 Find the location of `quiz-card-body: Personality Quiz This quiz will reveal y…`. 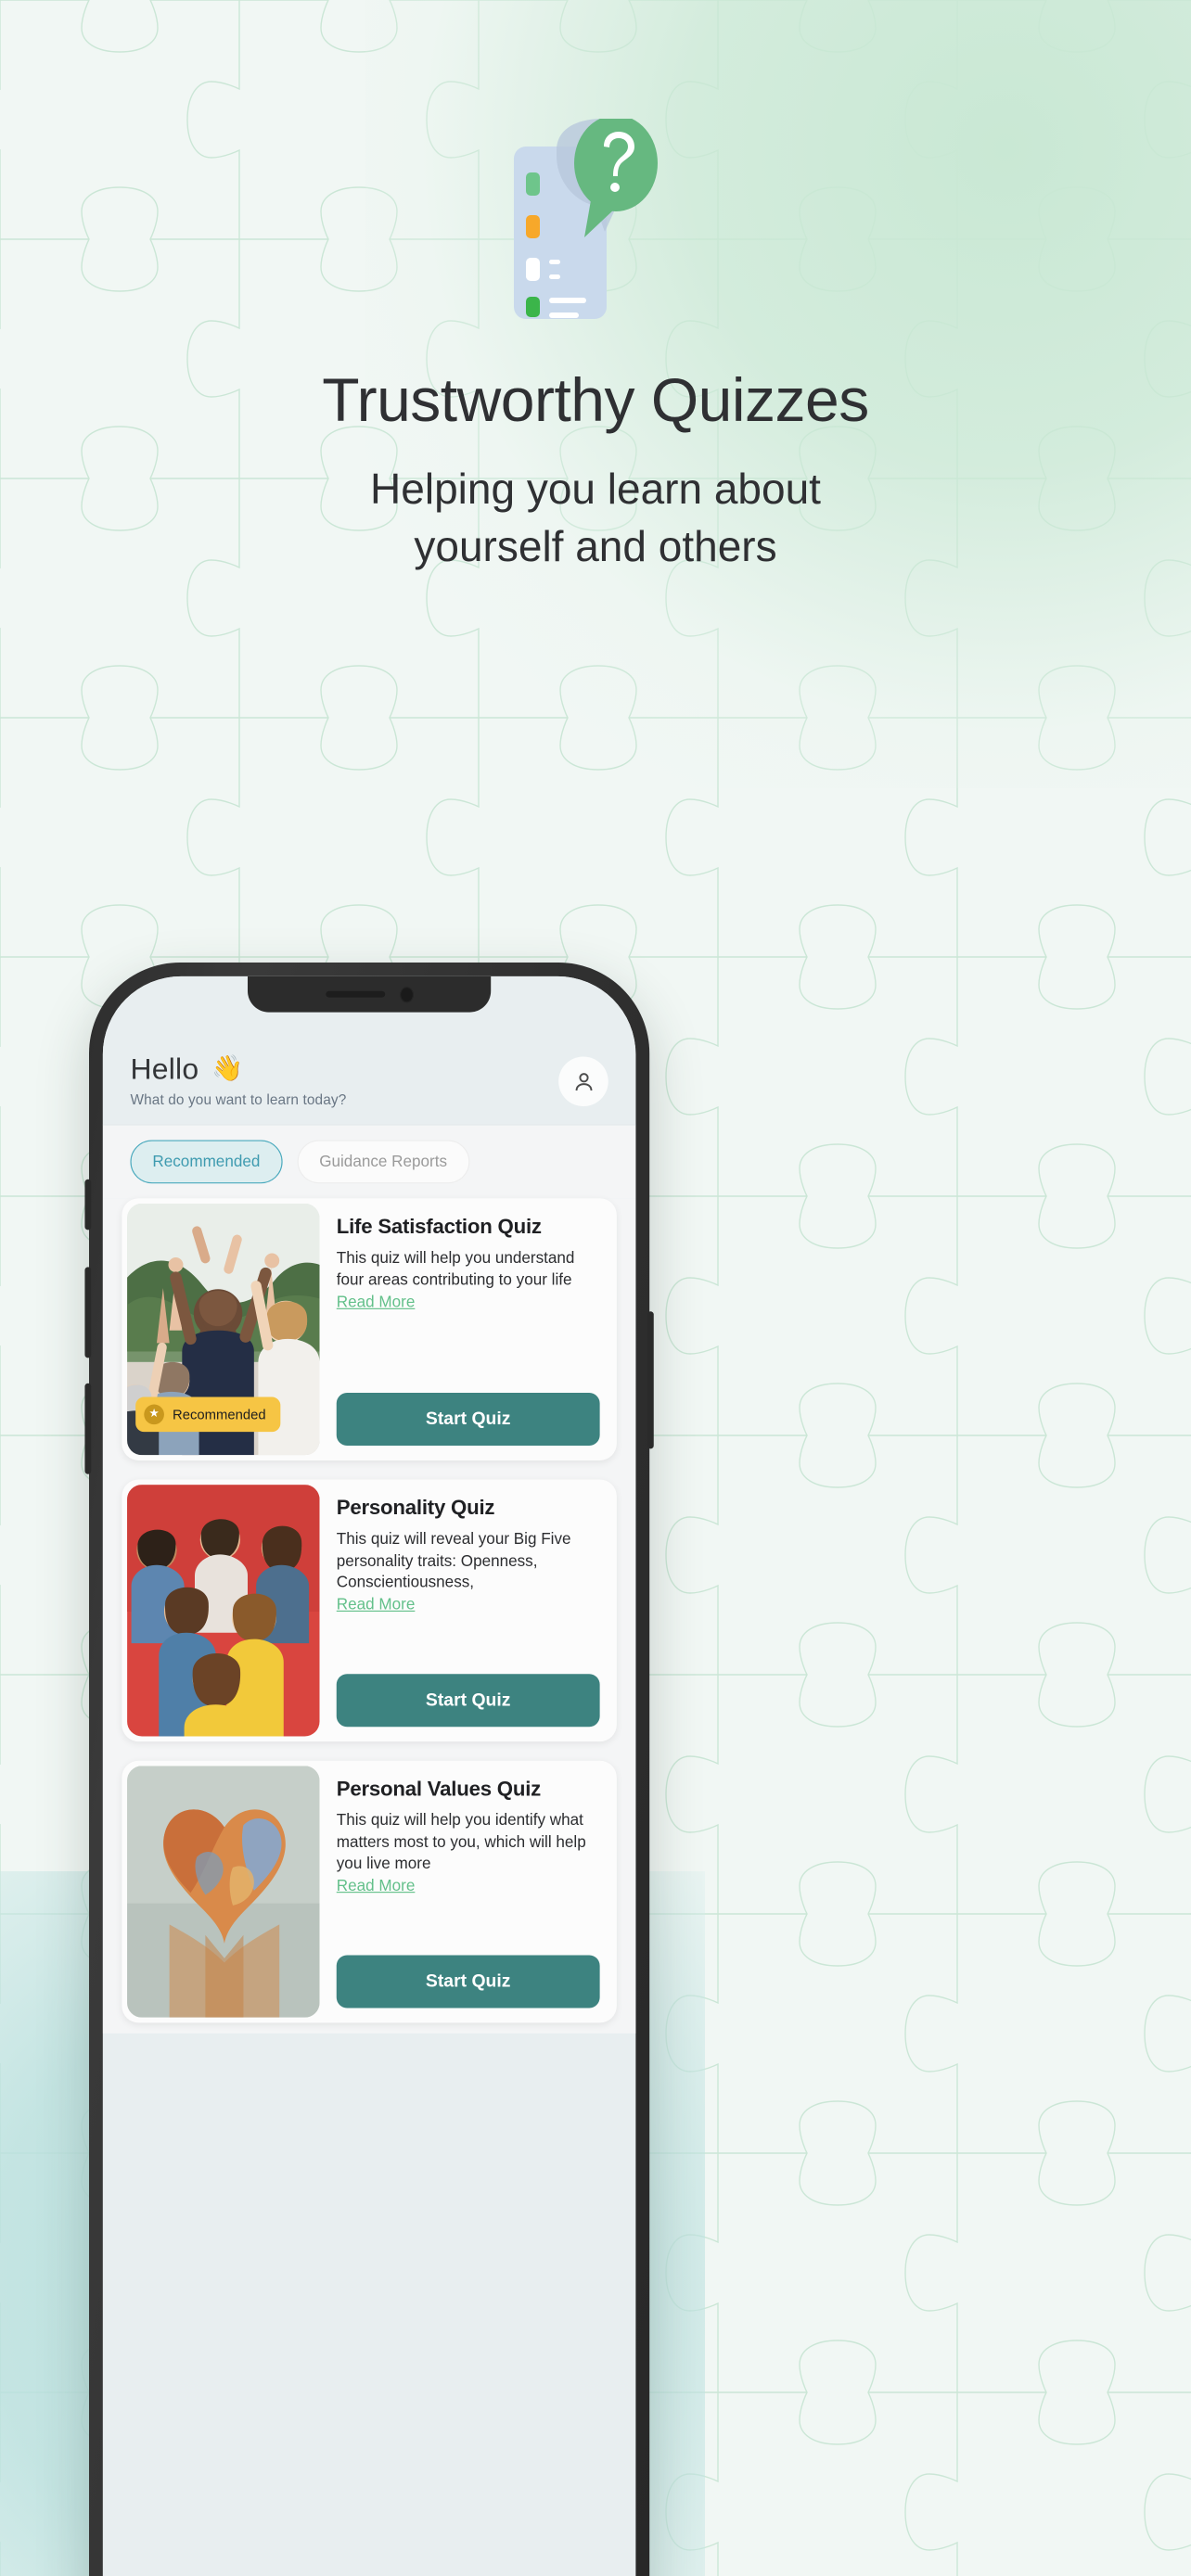

quiz-card-body: Personality Quiz This quiz will reveal y… is located at coordinates (468, 1610).